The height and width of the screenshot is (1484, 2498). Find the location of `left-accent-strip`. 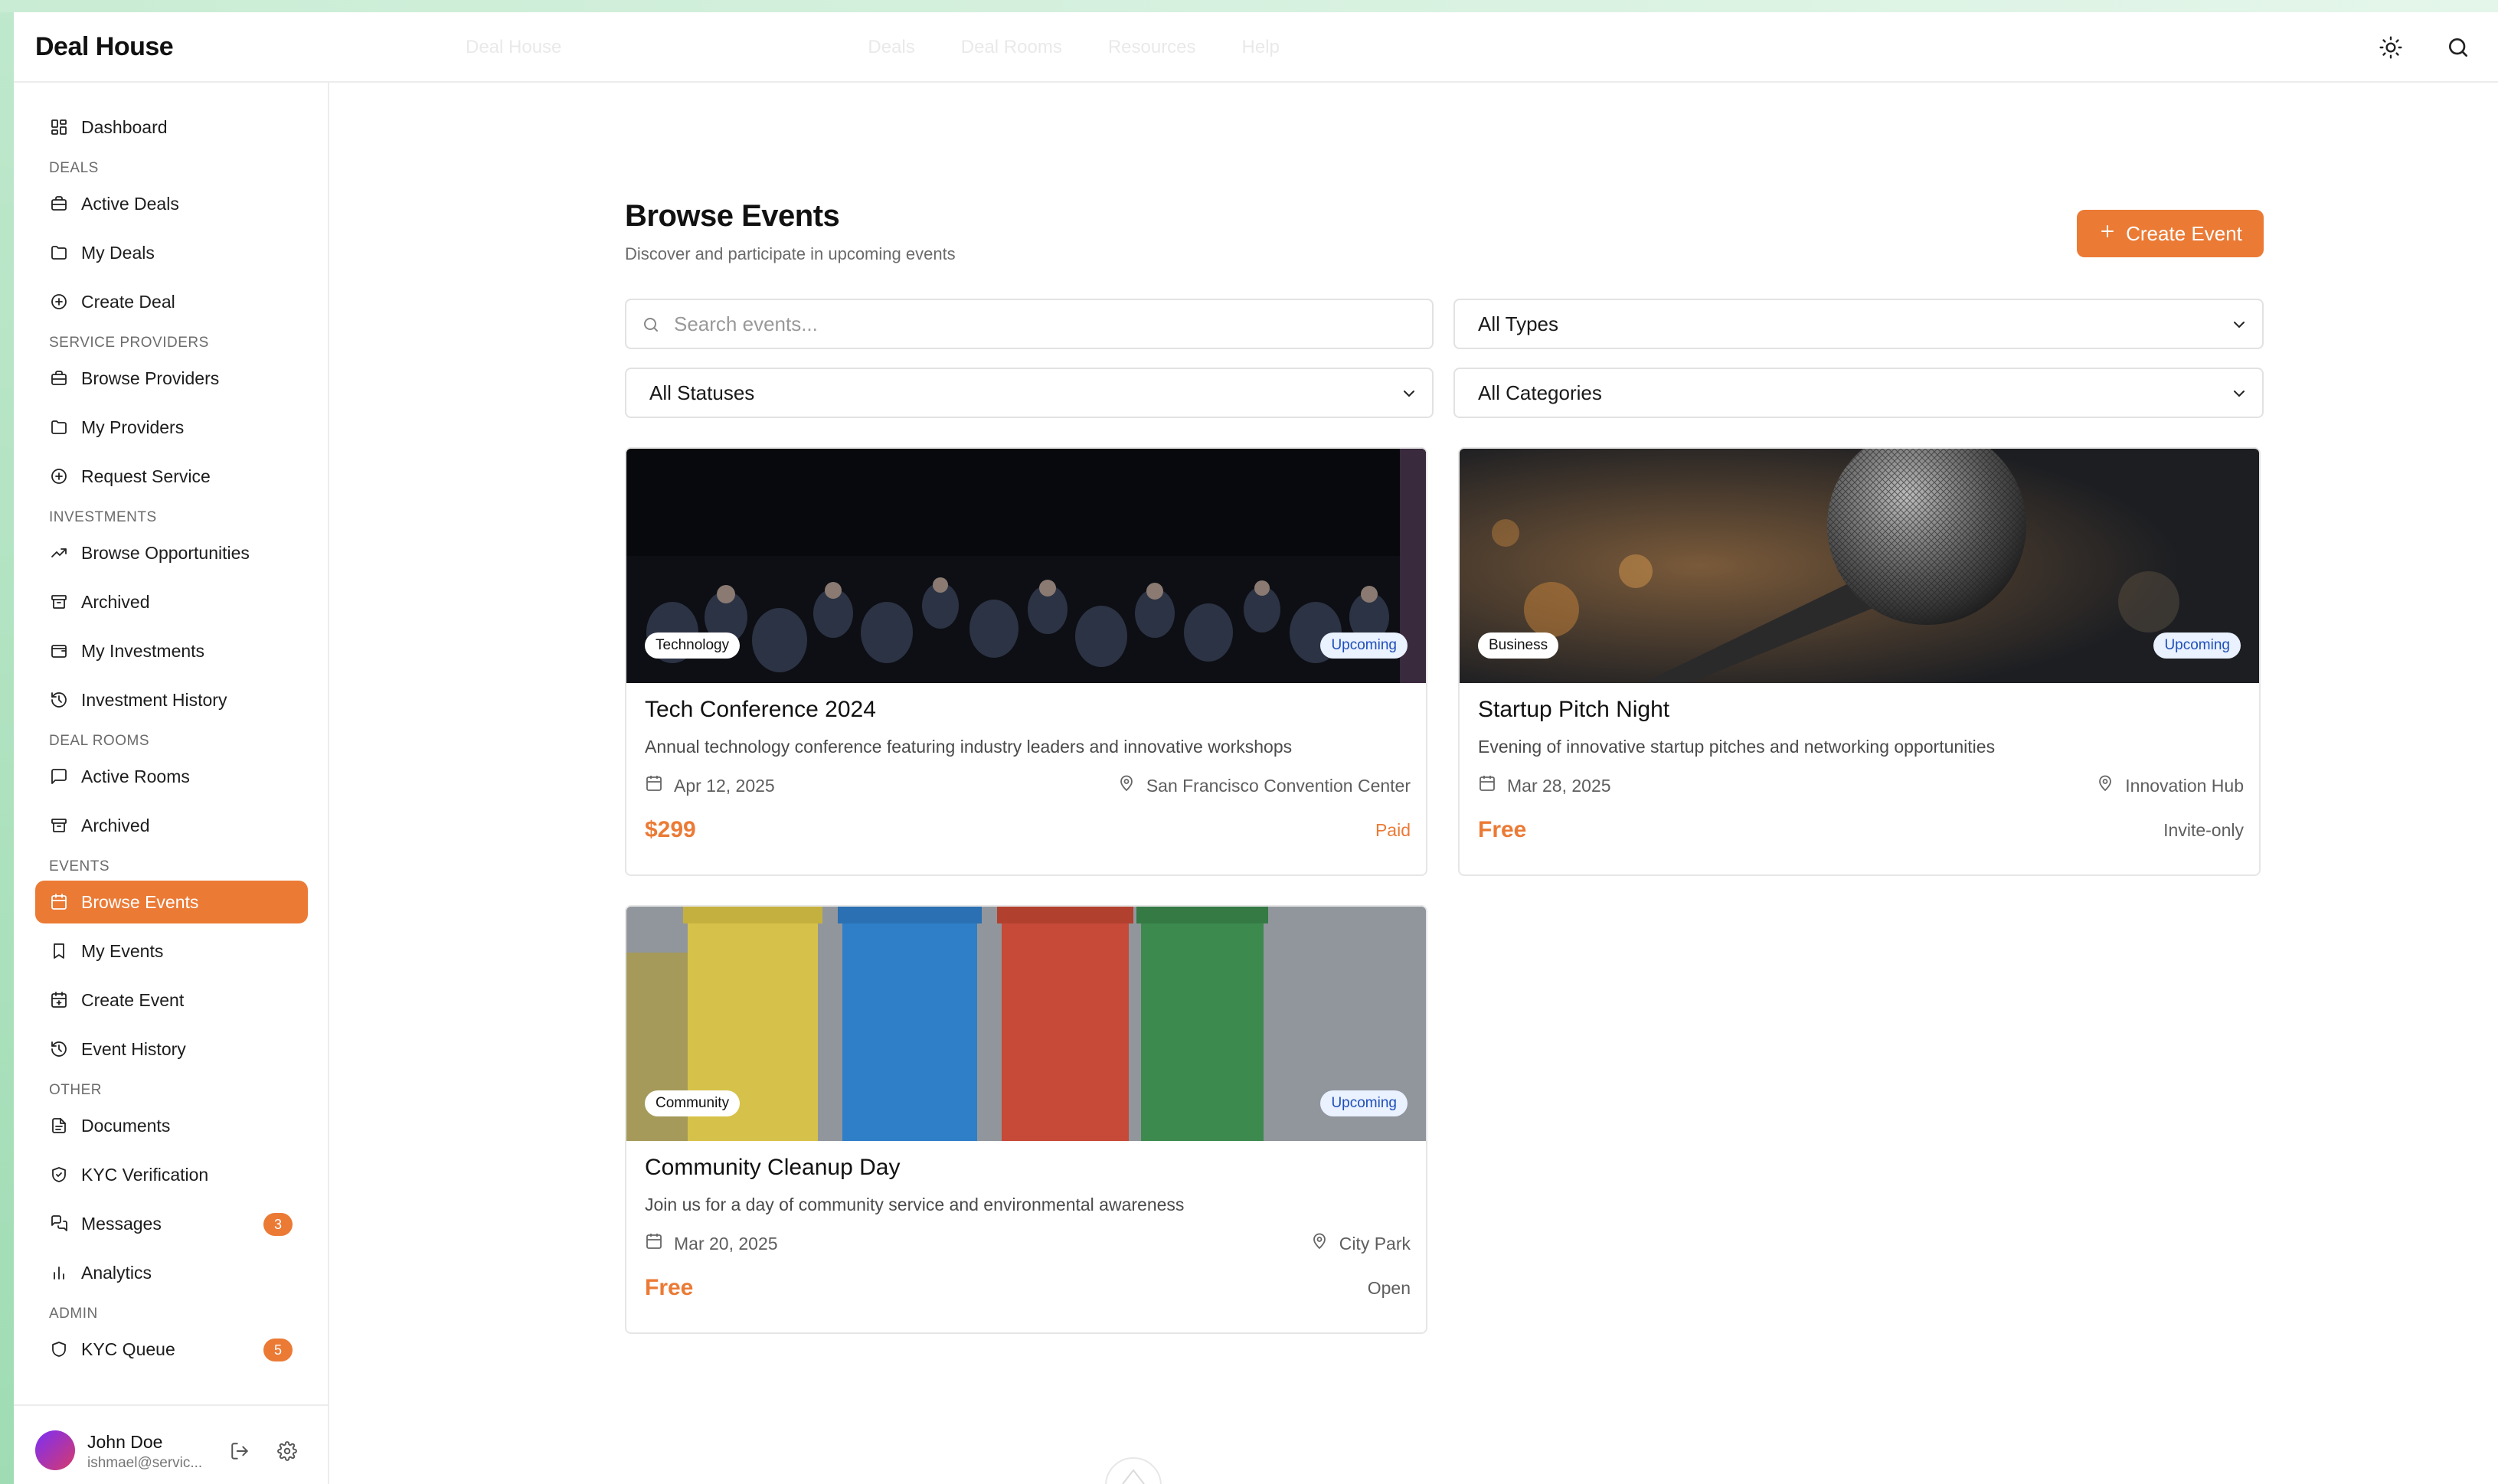

left-accent-strip is located at coordinates (7, 742).